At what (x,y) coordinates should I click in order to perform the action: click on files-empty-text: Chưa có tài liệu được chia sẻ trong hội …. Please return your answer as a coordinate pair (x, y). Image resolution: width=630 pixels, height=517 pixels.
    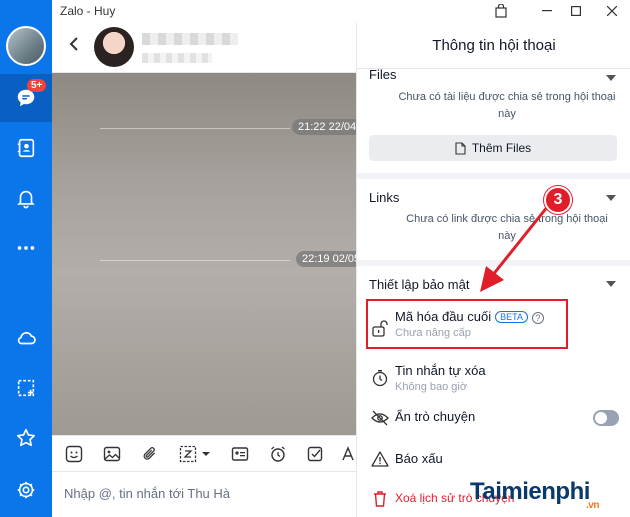
    Looking at the image, I should click on (507, 105).